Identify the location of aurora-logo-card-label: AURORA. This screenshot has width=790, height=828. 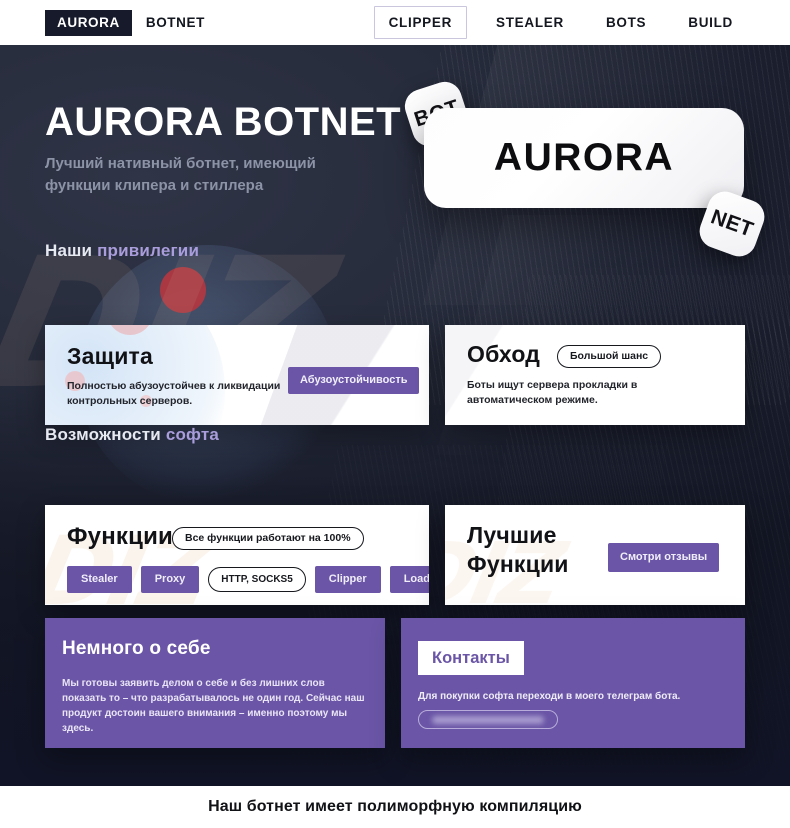
(584, 157).